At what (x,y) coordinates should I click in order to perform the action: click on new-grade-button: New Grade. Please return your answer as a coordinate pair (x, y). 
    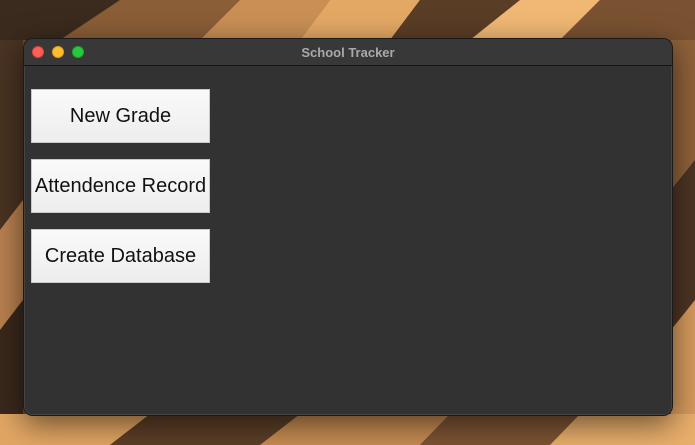
    Looking at the image, I should click on (120, 116).